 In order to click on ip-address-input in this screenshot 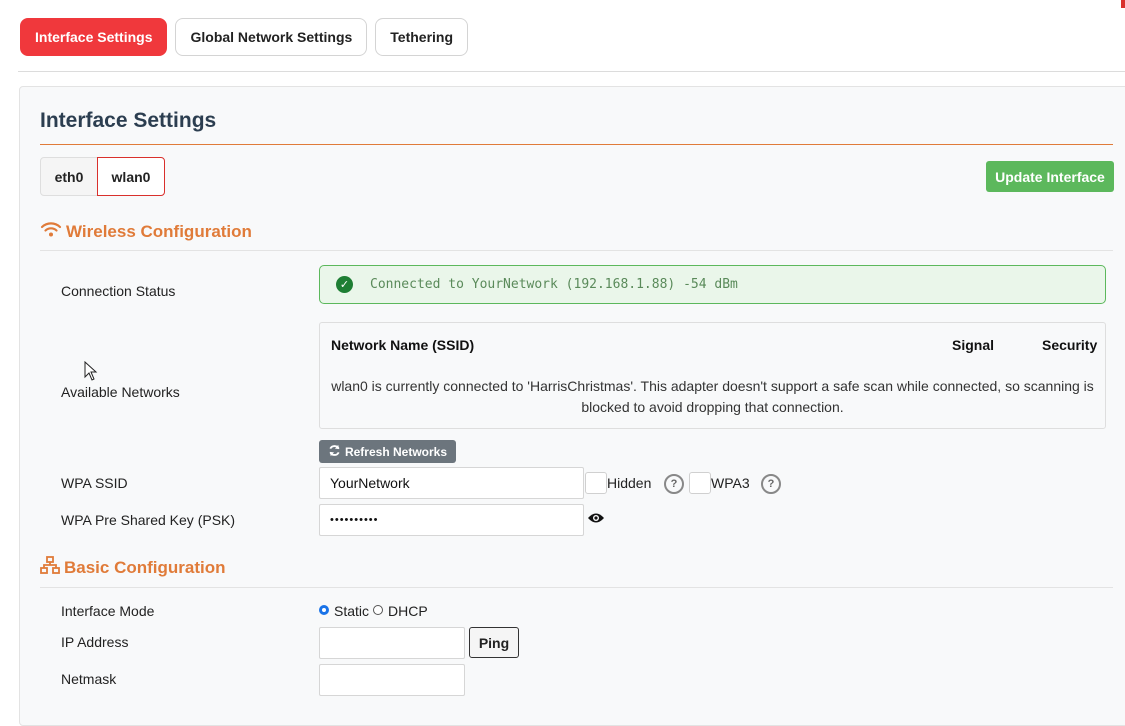, I will do `click(392, 643)`.